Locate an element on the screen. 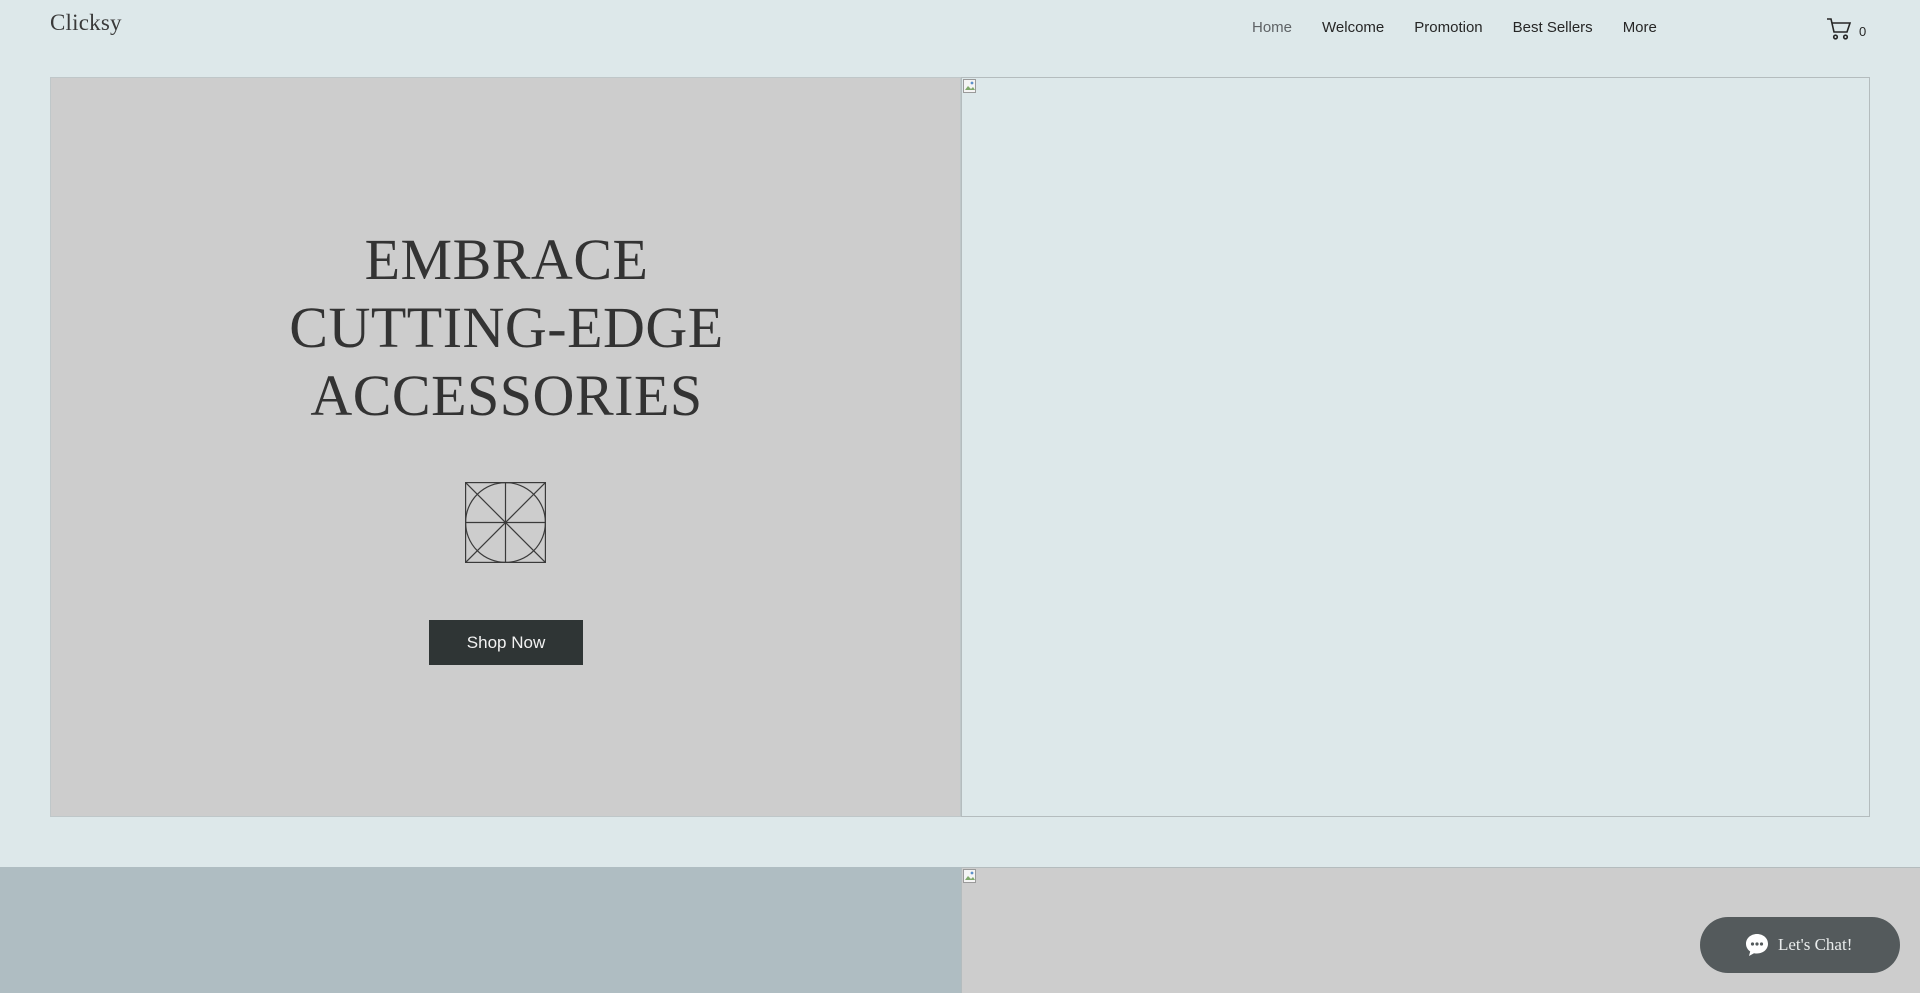  cart-button: 0 is located at coordinates (1846, 31).